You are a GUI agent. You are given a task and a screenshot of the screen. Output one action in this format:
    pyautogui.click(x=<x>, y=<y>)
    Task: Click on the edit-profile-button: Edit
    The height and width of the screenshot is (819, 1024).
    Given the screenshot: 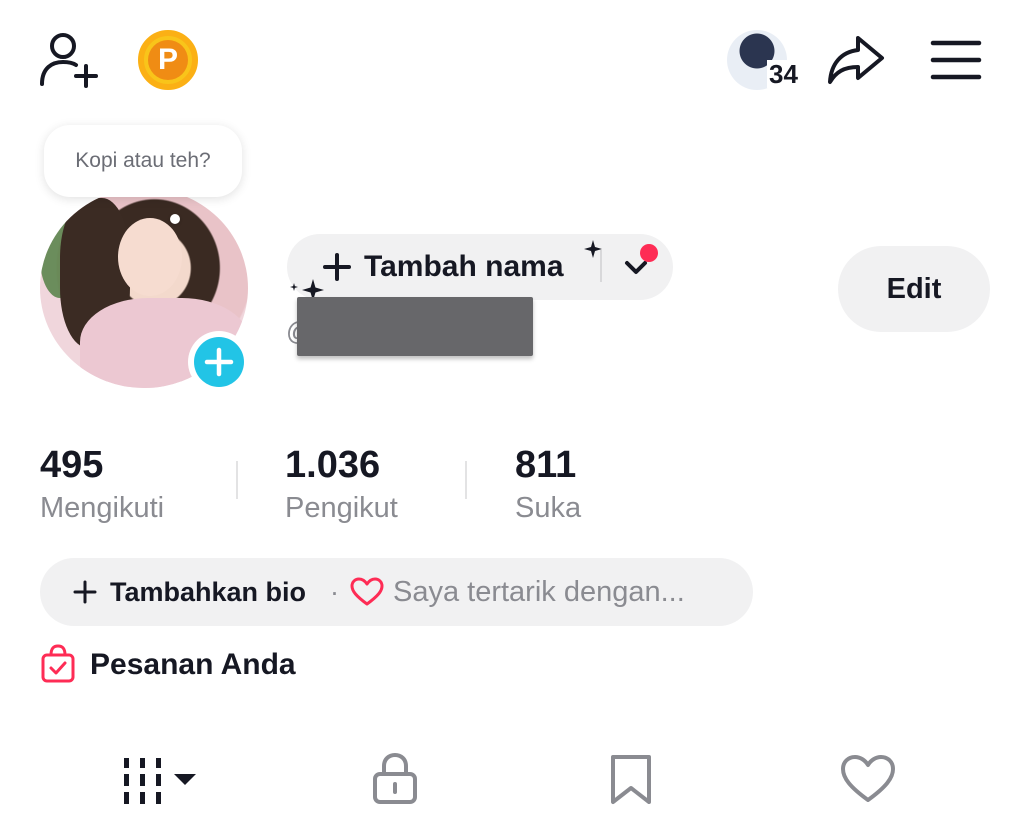 What is the action you would take?
    pyautogui.click(x=914, y=289)
    